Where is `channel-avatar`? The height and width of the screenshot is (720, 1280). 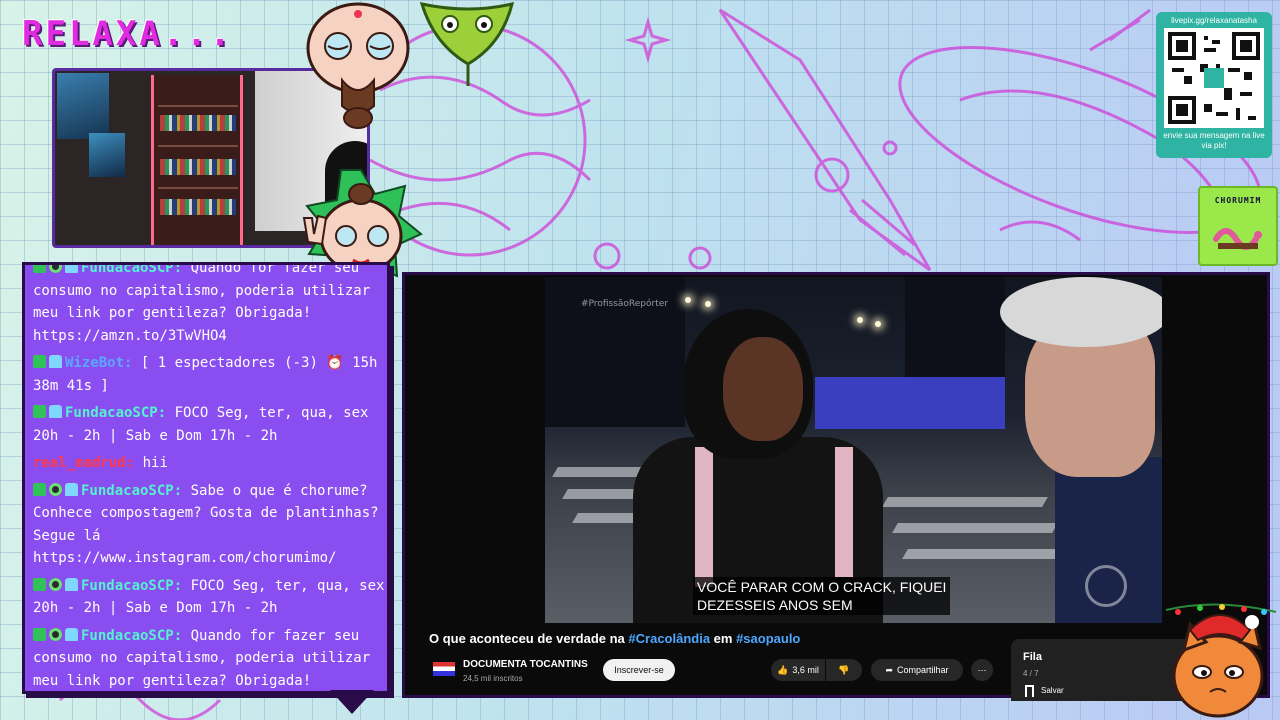
channel-avatar is located at coordinates (444, 669).